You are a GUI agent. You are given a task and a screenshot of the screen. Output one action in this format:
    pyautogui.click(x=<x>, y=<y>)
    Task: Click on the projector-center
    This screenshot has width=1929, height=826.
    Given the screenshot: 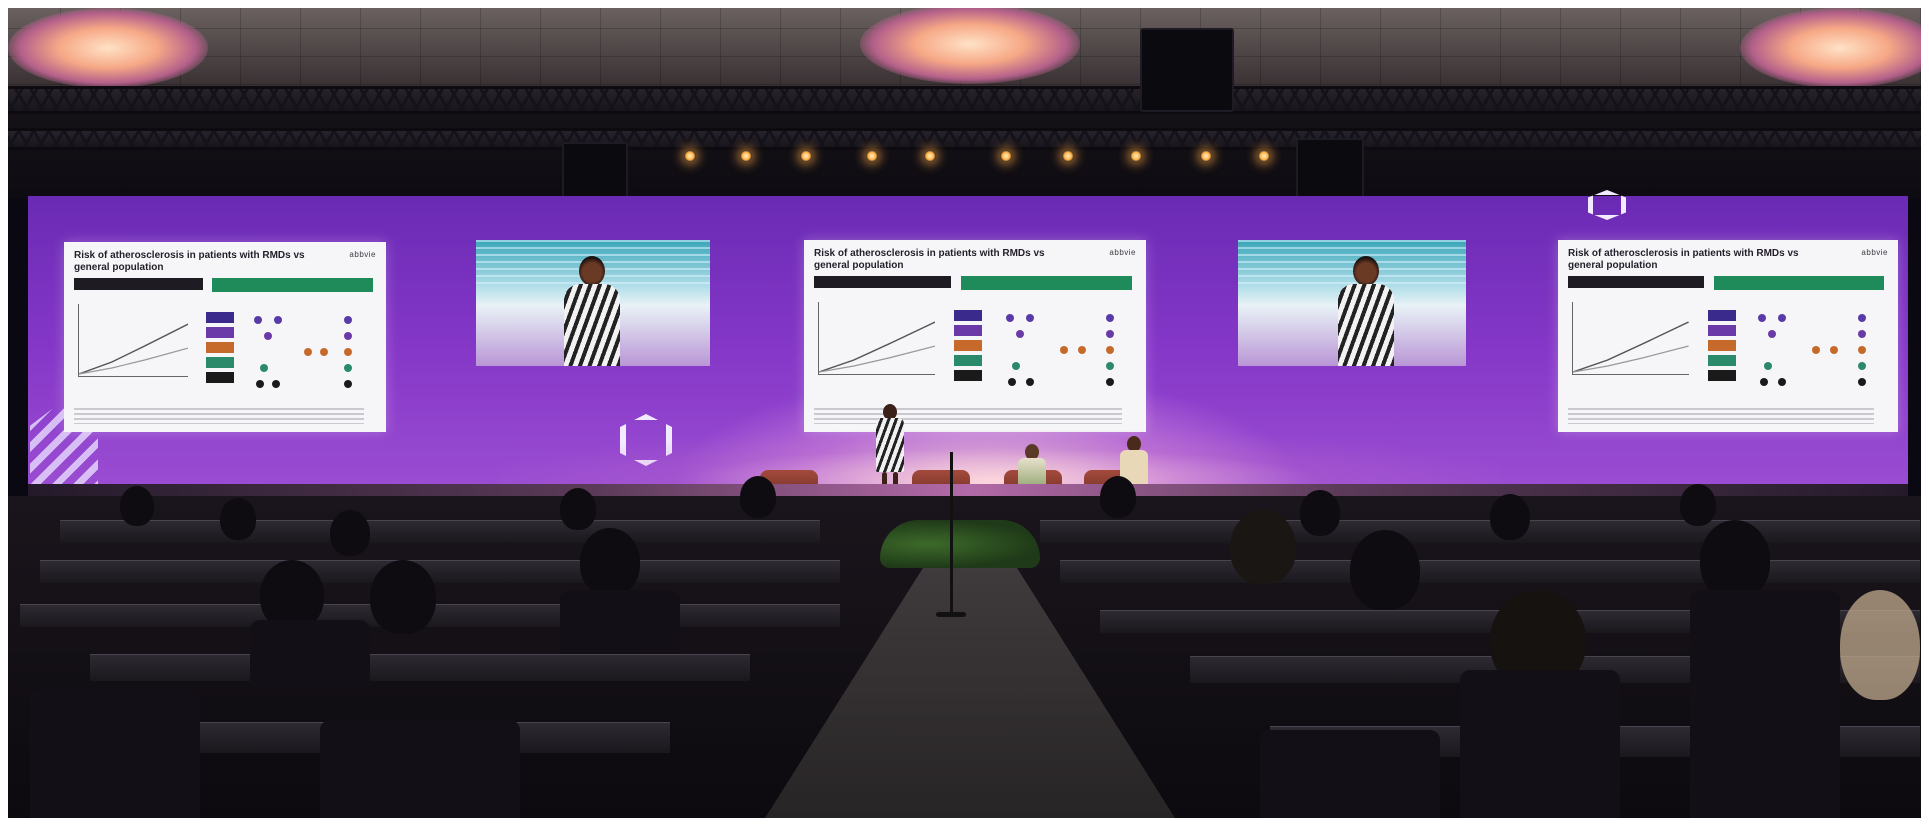 What is the action you would take?
    pyautogui.click(x=1187, y=70)
    